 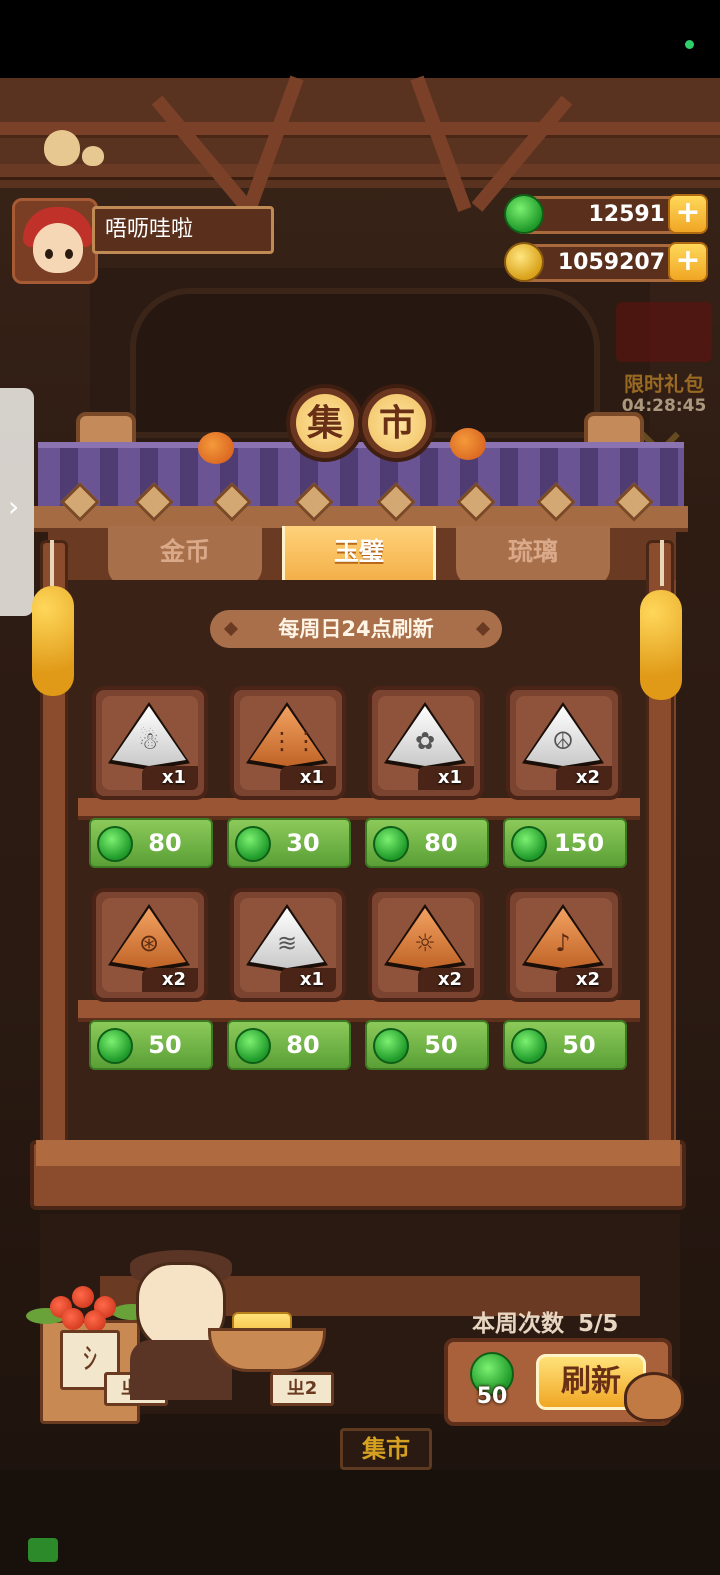 I want to click on item-price: 150, so click(x=579, y=843).